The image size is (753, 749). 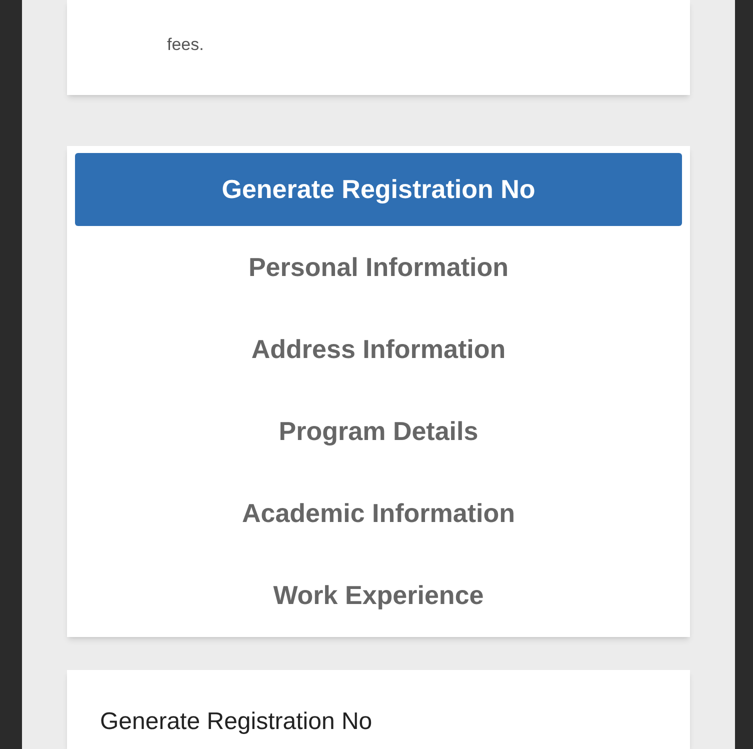 What do you see at coordinates (378, 189) in the screenshot?
I see `step-tab: Generate Registration No` at bounding box center [378, 189].